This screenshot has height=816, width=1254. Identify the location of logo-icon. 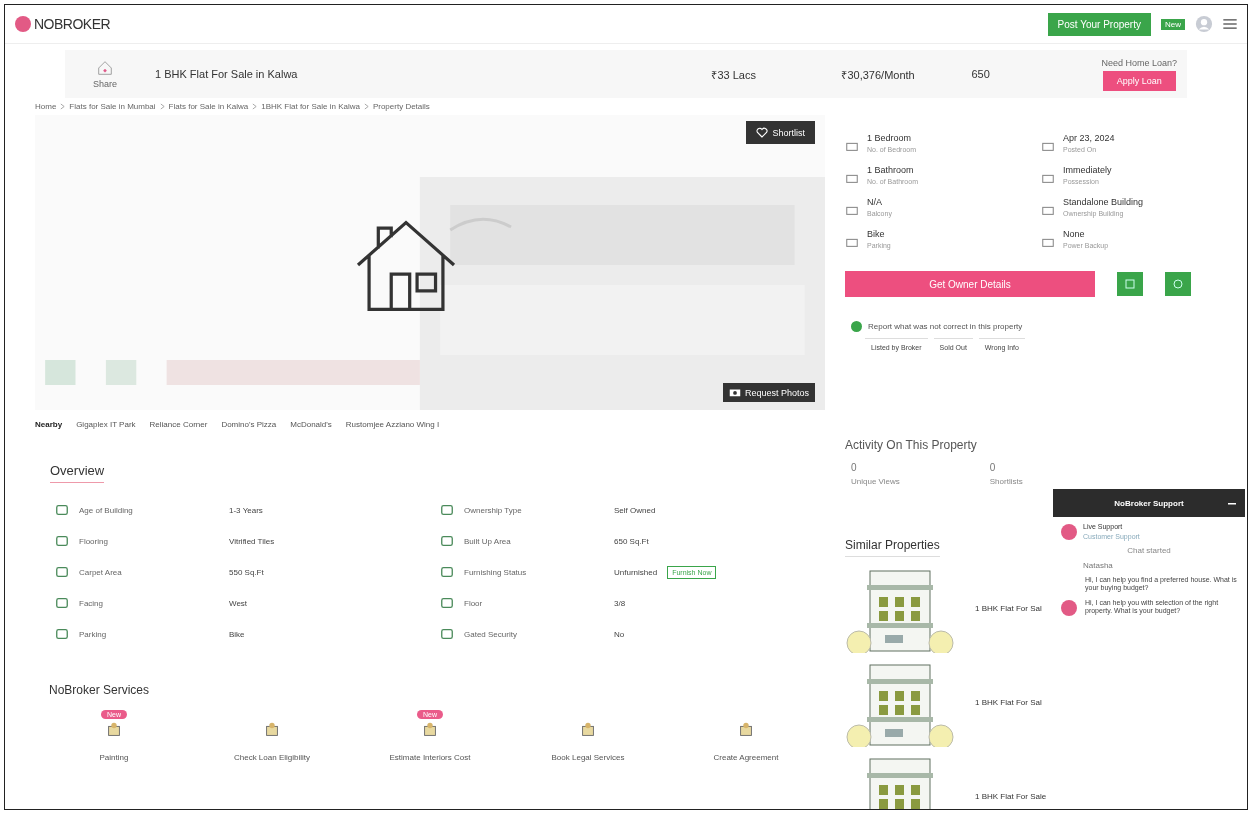
(23, 24).